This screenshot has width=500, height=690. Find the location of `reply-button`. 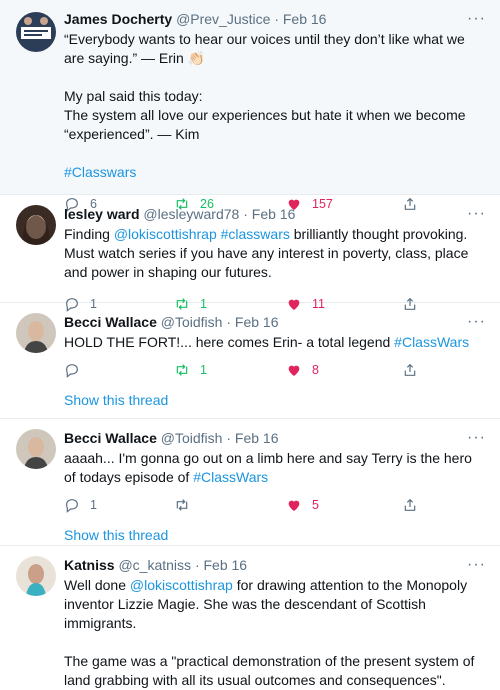

reply-button is located at coordinates (77, 370).